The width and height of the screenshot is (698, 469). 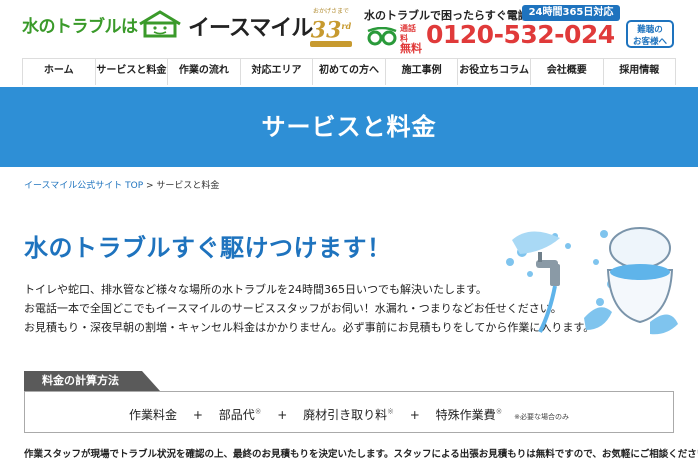 I want to click on nav-item-first-time: 初めての方へ, so click(x=349, y=72).